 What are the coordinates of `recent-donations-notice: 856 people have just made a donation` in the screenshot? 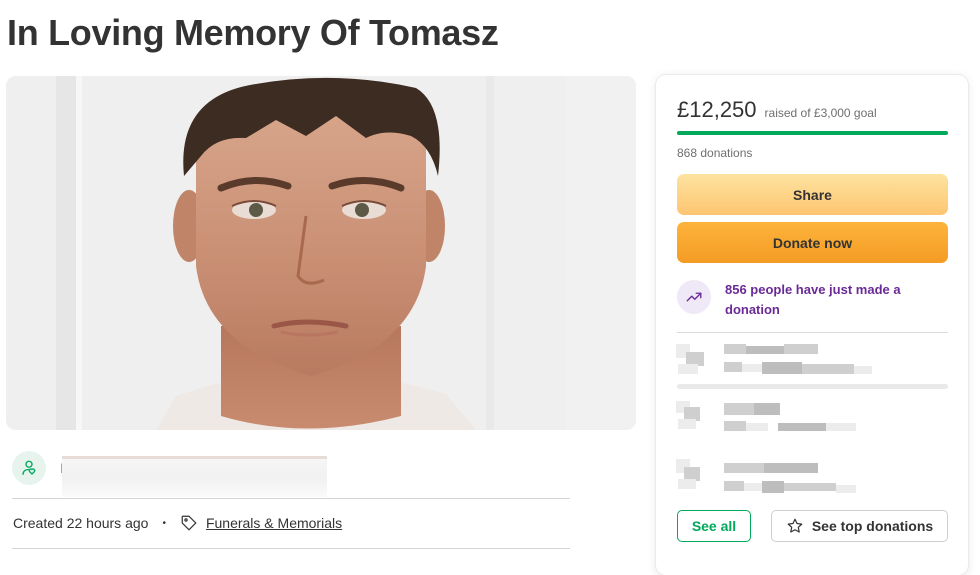 It's located at (812, 300).